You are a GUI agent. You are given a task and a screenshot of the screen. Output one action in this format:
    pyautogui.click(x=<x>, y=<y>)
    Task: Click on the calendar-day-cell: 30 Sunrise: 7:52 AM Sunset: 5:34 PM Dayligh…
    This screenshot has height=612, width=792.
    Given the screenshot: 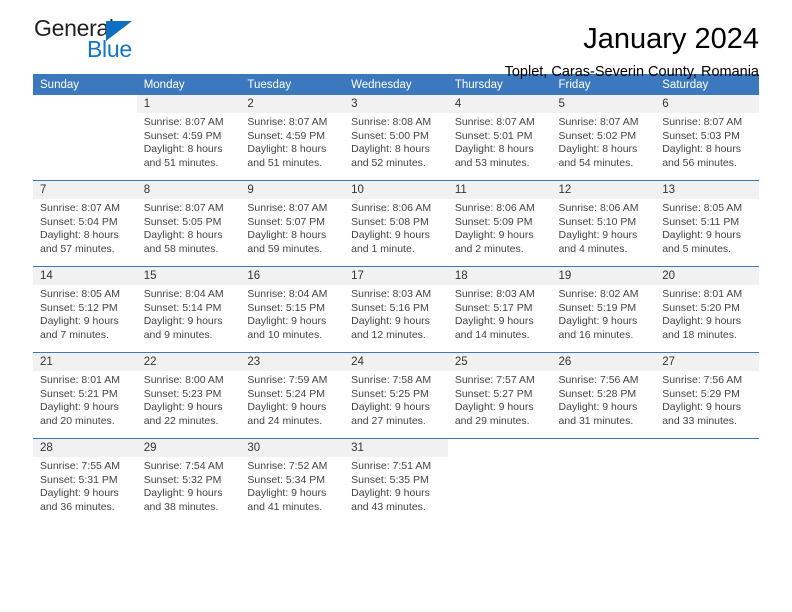 What is the action you would take?
    pyautogui.click(x=292, y=481)
    